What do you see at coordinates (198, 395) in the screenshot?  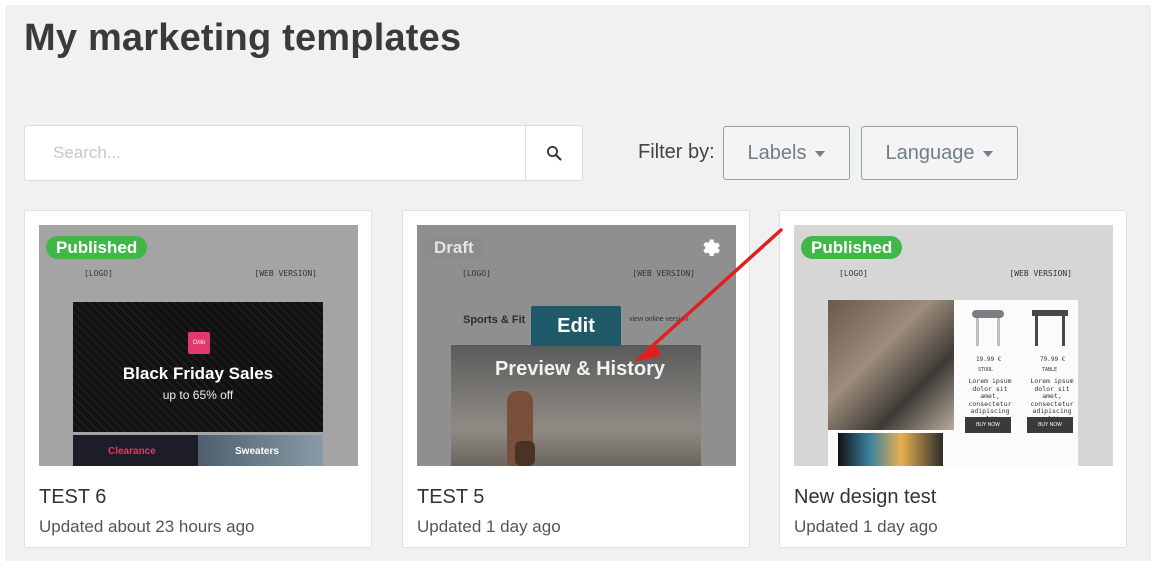 I see `thumb-subline: up to 65% off` at bounding box center [198, 395].